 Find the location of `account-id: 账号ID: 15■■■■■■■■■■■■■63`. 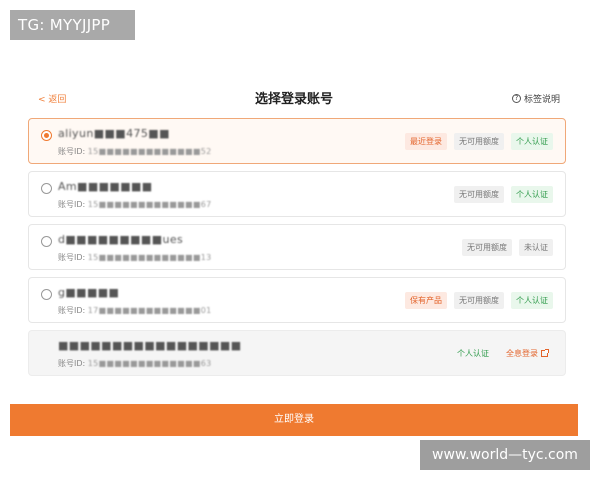

account-id: 账号ID: 15■■■■■■■■■■■■■63 is located at coordinates (135, 363).